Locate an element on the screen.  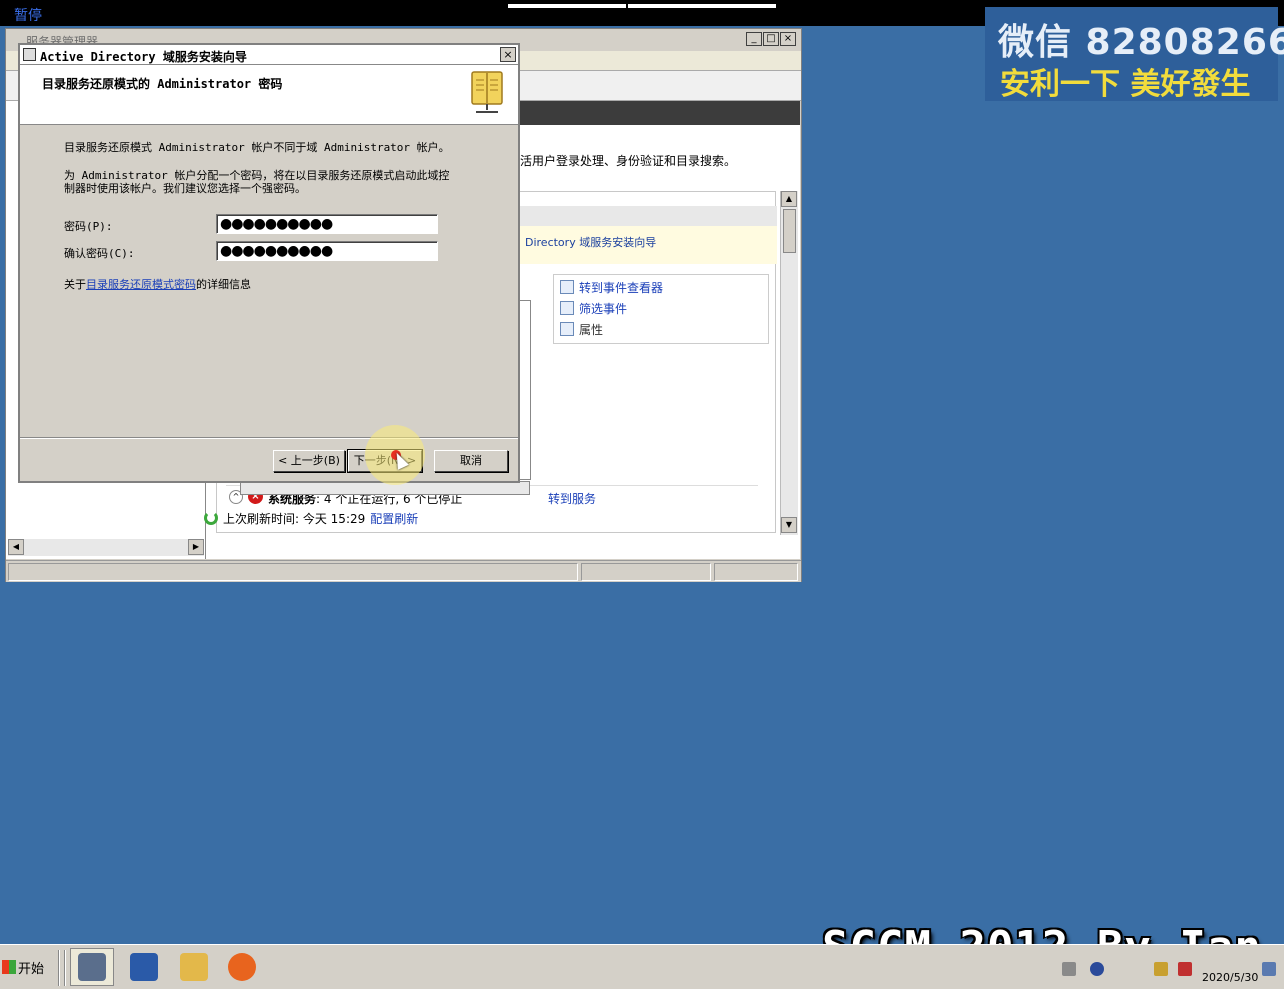
security-icon is located at coordinates (1161, 969).